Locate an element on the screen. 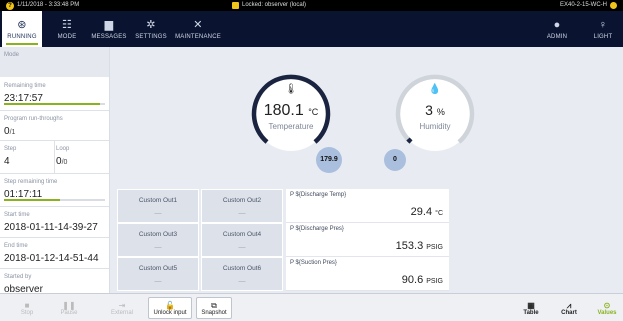 This screenshot has height=321, width=623. pause-icon: ❚❚ is located at coordinates (69, 305).